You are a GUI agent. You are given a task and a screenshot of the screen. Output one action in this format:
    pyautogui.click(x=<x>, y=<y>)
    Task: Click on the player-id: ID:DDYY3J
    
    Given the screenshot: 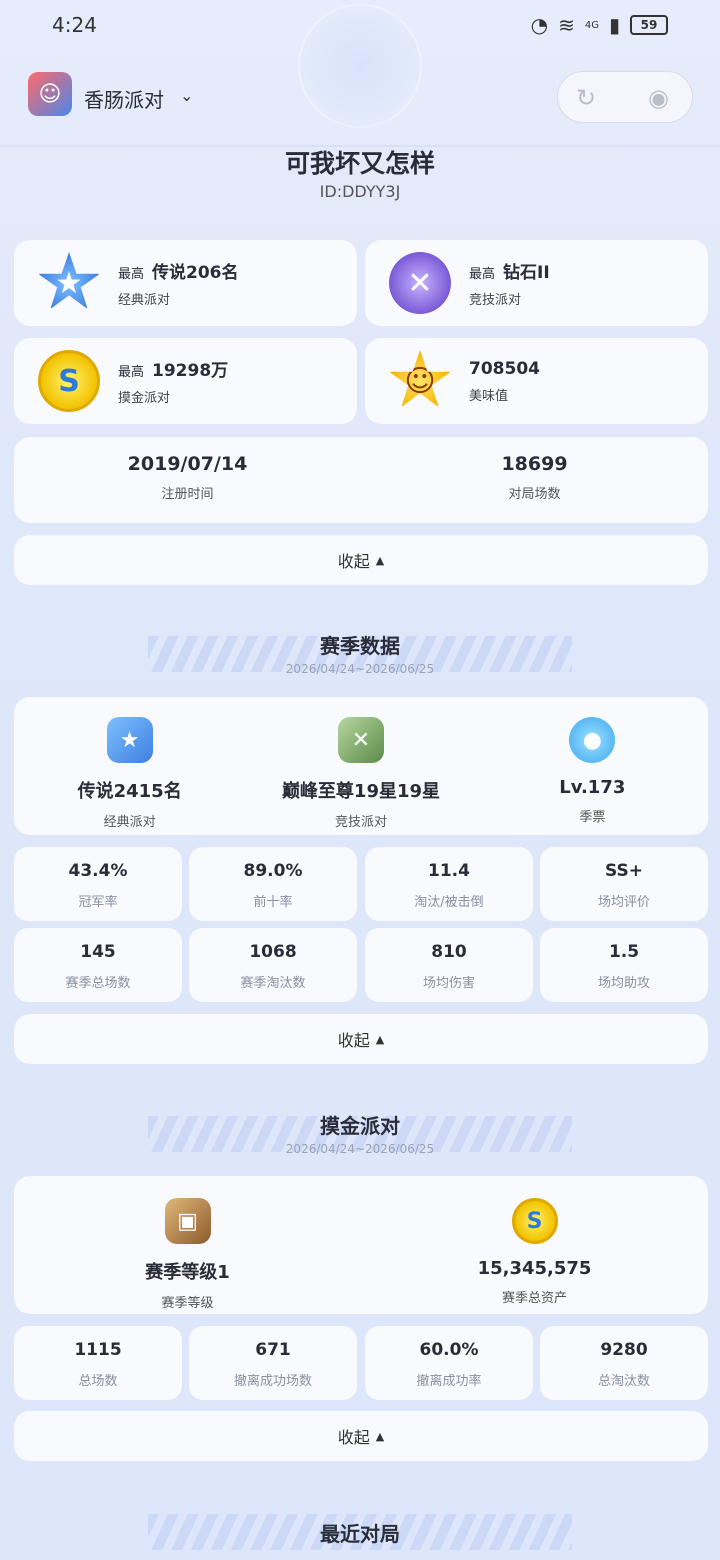 What is the action you would take?
    pyautogui.click(x=360, y=191)
    